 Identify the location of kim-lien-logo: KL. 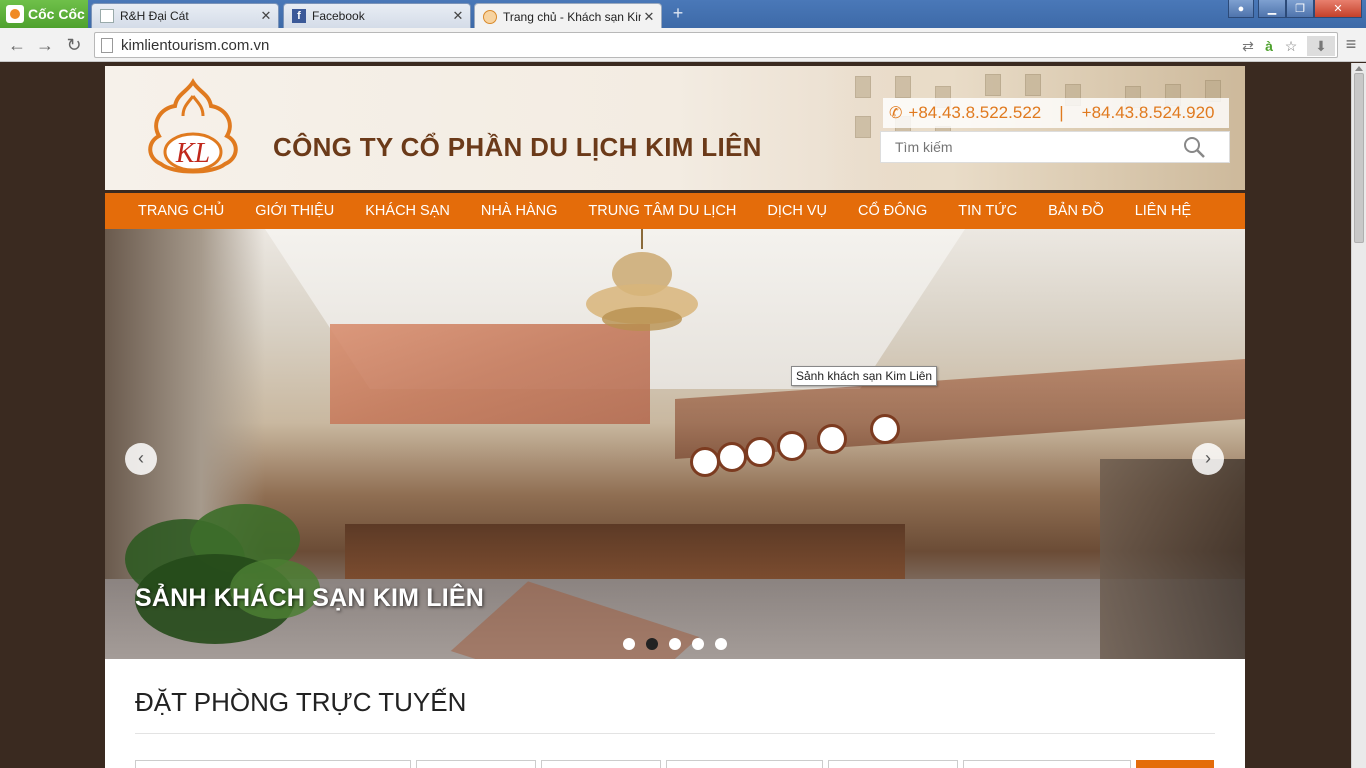
(193, 128).